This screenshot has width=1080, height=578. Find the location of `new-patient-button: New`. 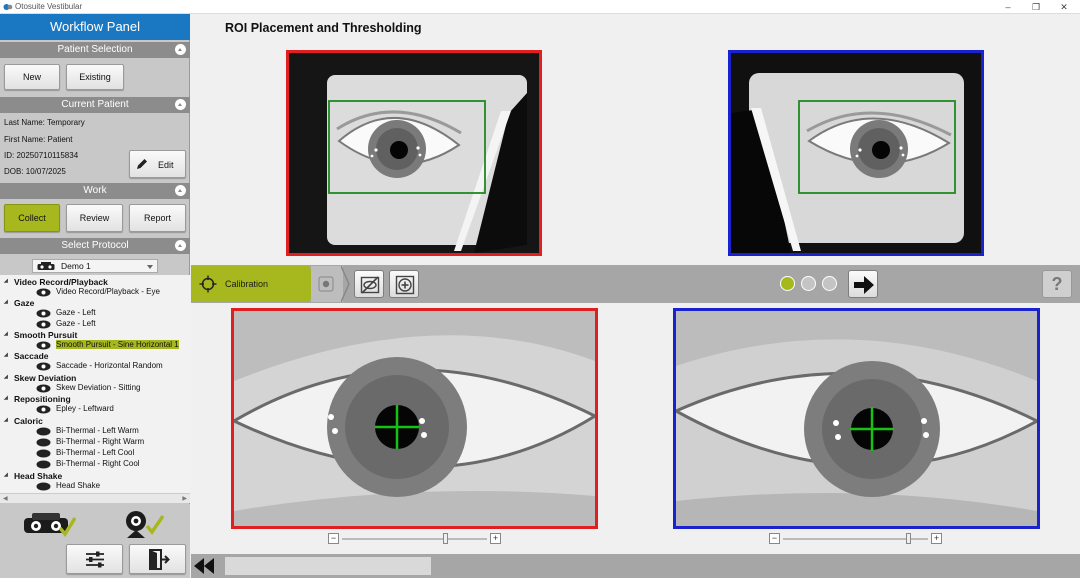

new-patient-button: New is located at coordinates (32, 77).